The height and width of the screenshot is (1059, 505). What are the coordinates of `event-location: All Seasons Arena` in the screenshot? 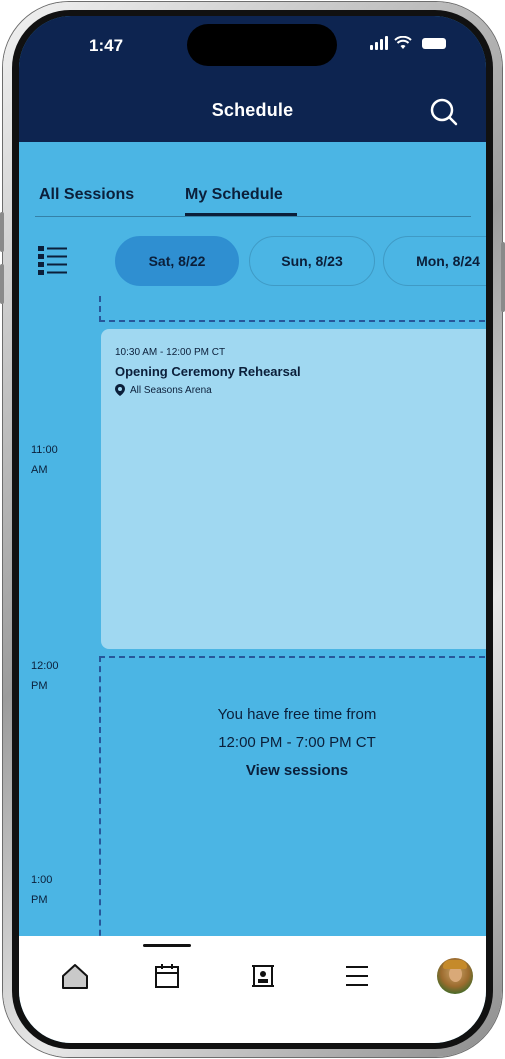 It's located at (163, 390).